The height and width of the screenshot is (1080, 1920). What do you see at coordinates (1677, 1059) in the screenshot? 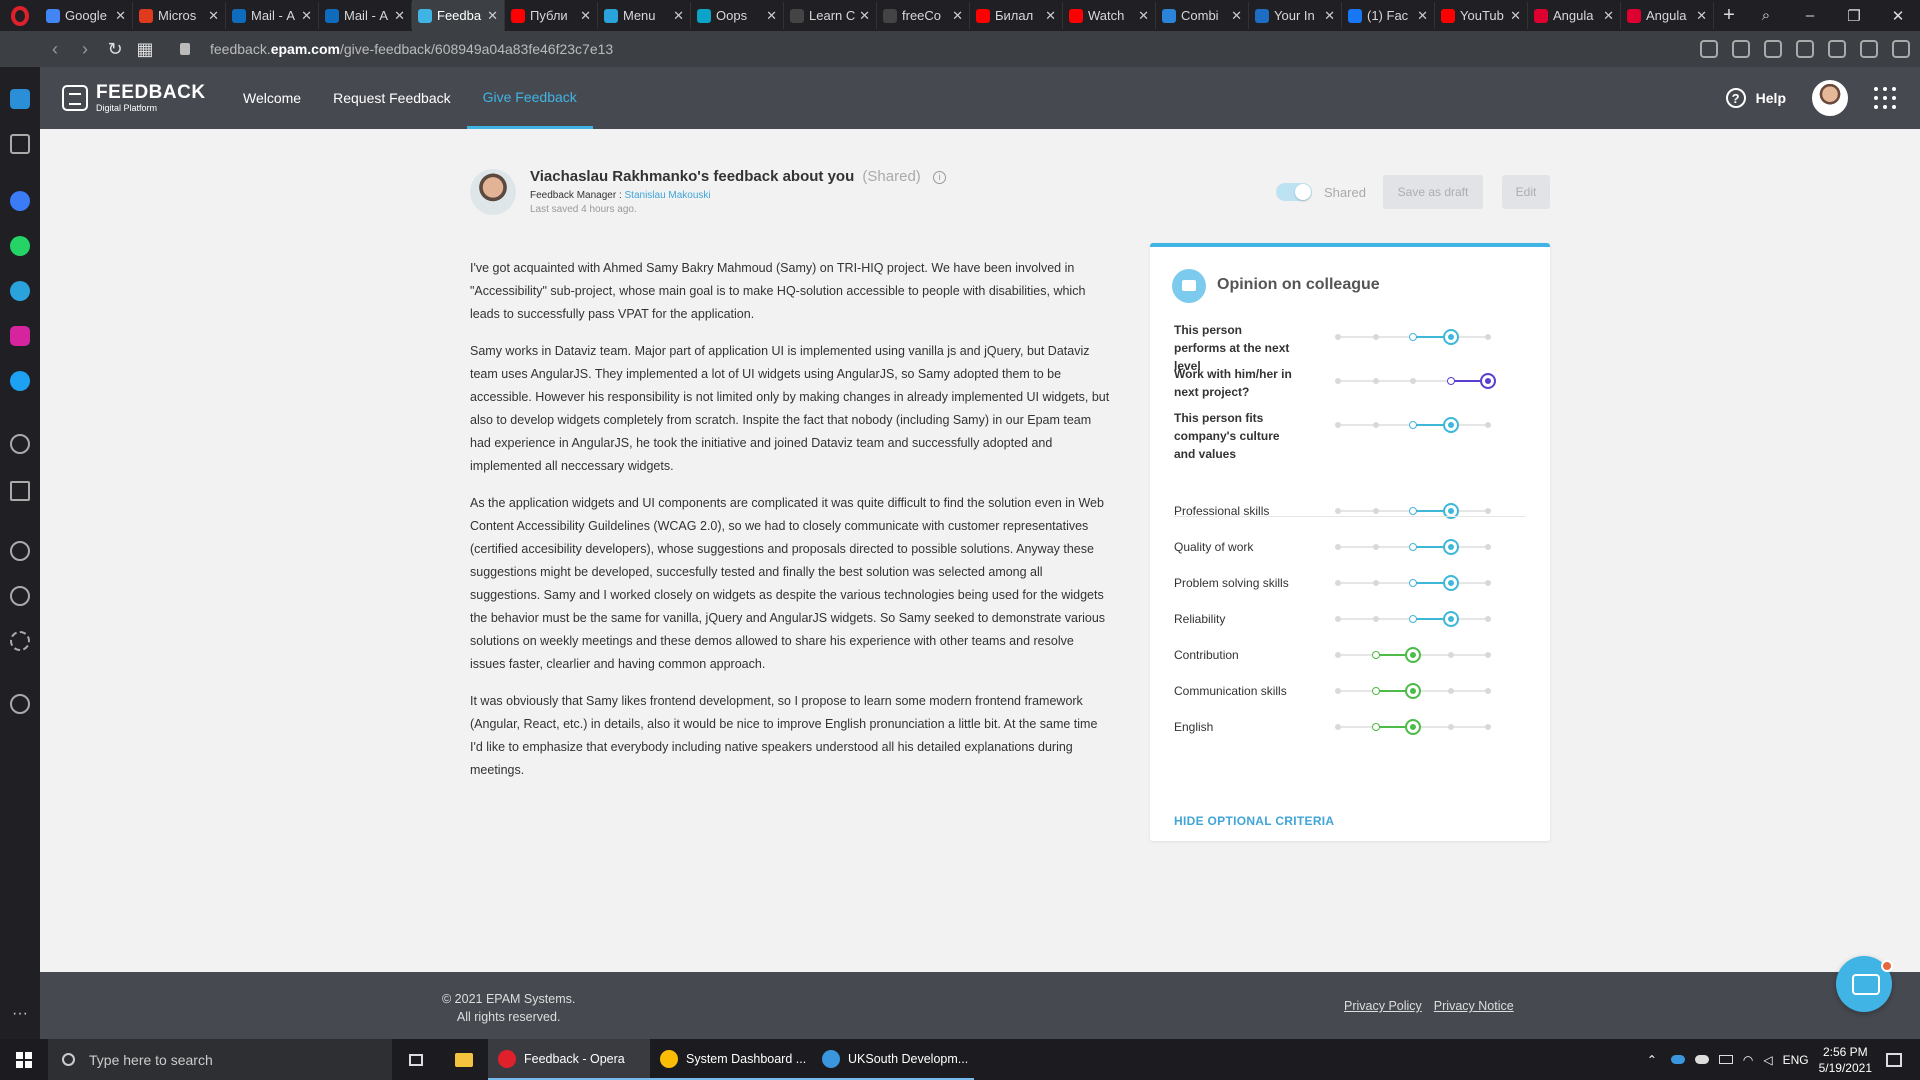
I see `onedrive-icon` at bounding box center [1677, 1059].